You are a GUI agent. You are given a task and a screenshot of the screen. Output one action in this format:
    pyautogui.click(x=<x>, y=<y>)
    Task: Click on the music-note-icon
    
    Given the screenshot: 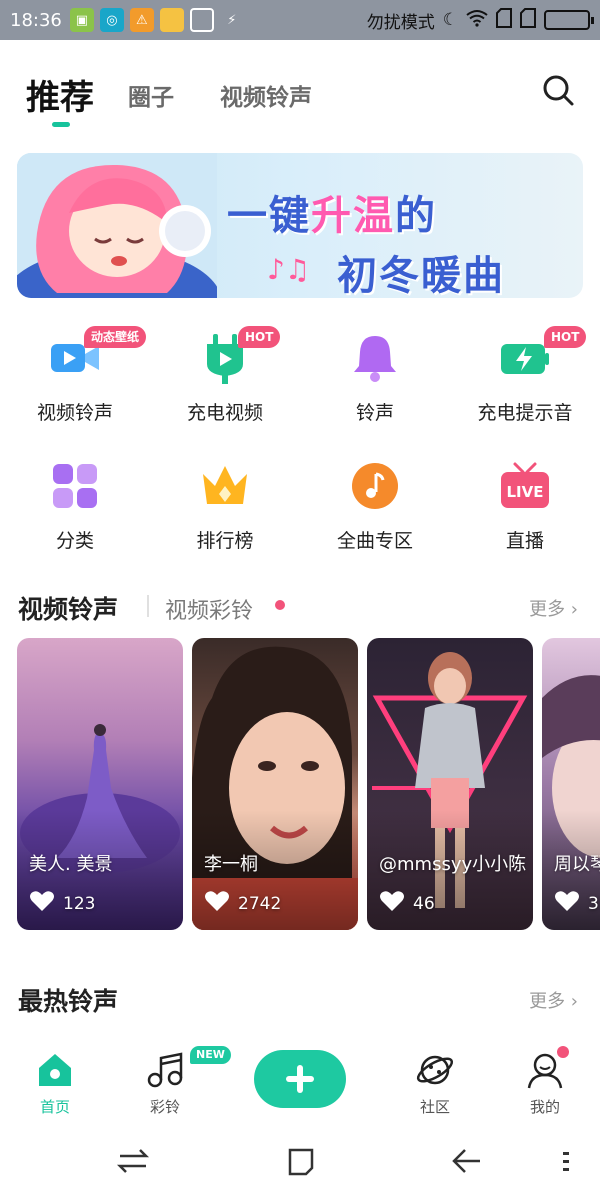 What is the action you would take?
    pyautogui.click(x=165, y=1070)
    